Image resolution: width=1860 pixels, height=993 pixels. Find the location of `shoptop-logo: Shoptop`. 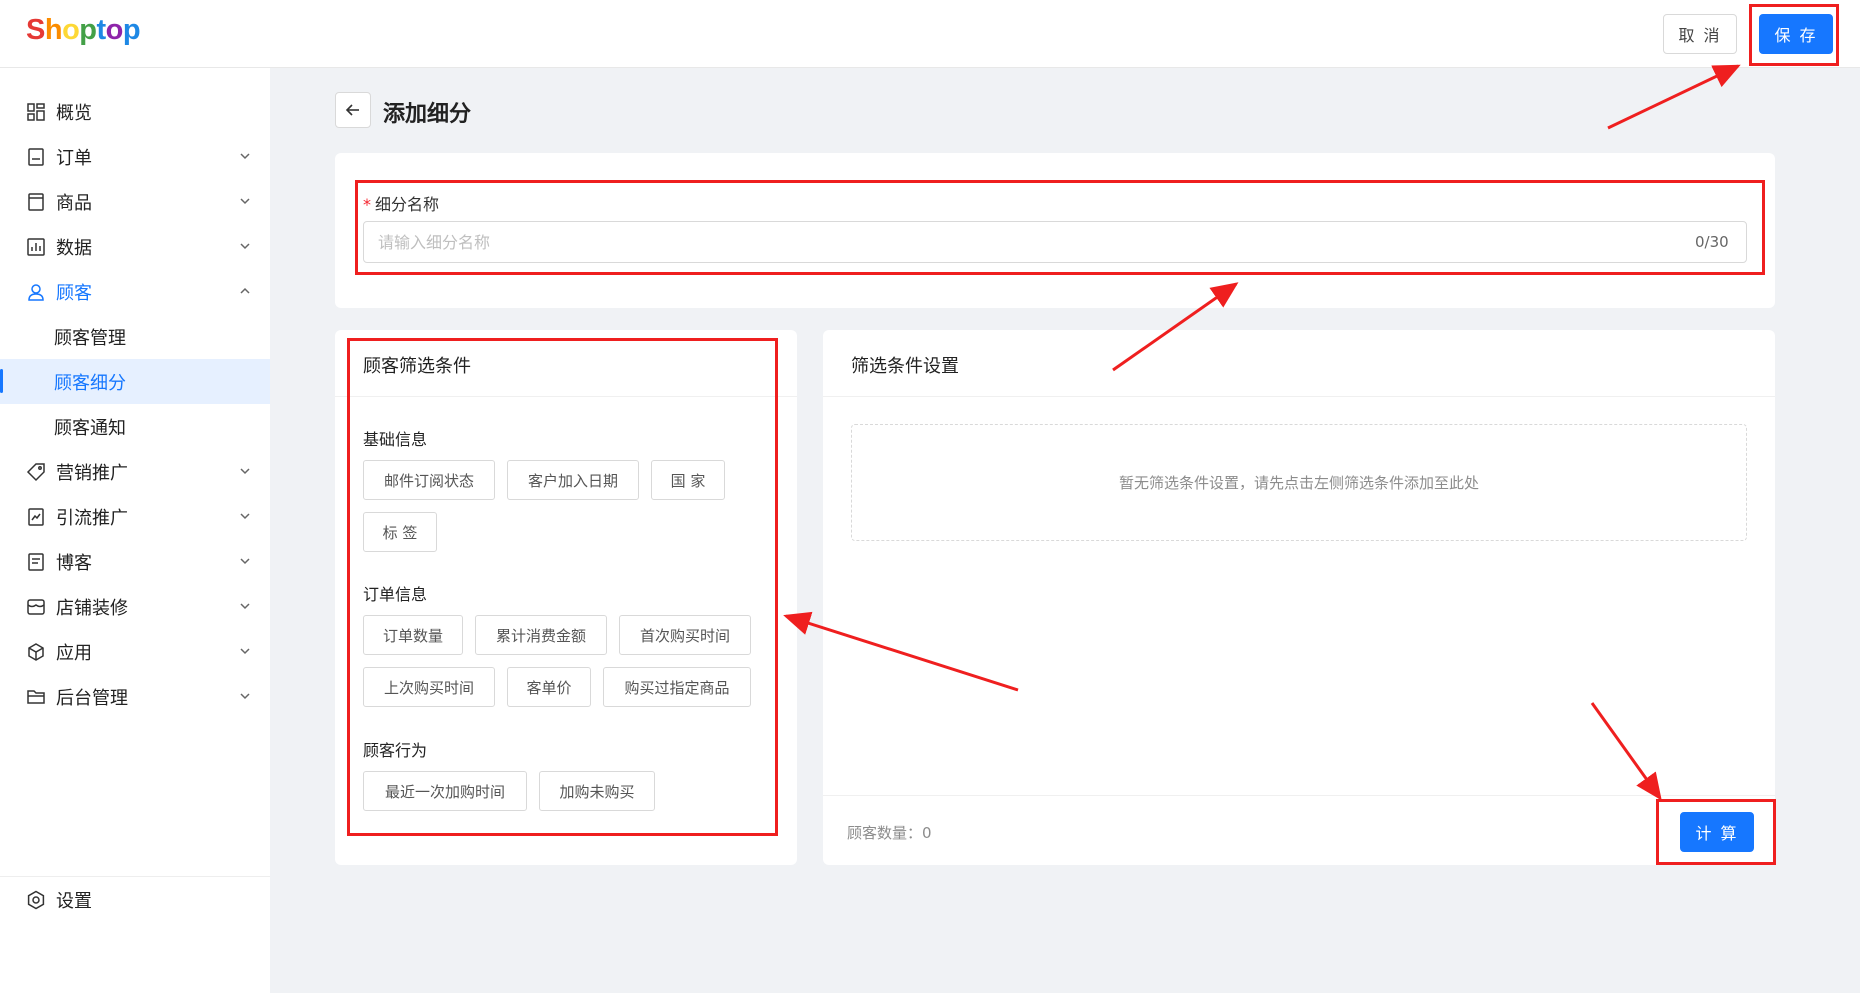

shoptop-logo: Shoptop is located at coordinates (83, 30).